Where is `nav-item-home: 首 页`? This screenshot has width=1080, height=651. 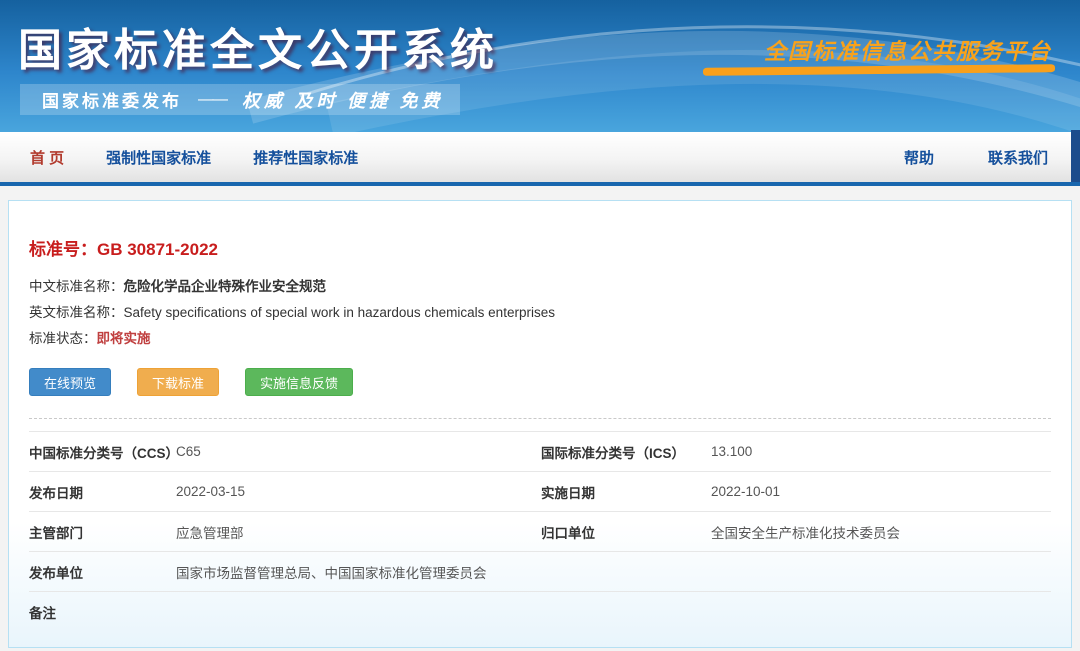 nav-item-home: 首 页 is located at coordinates (47, 157).